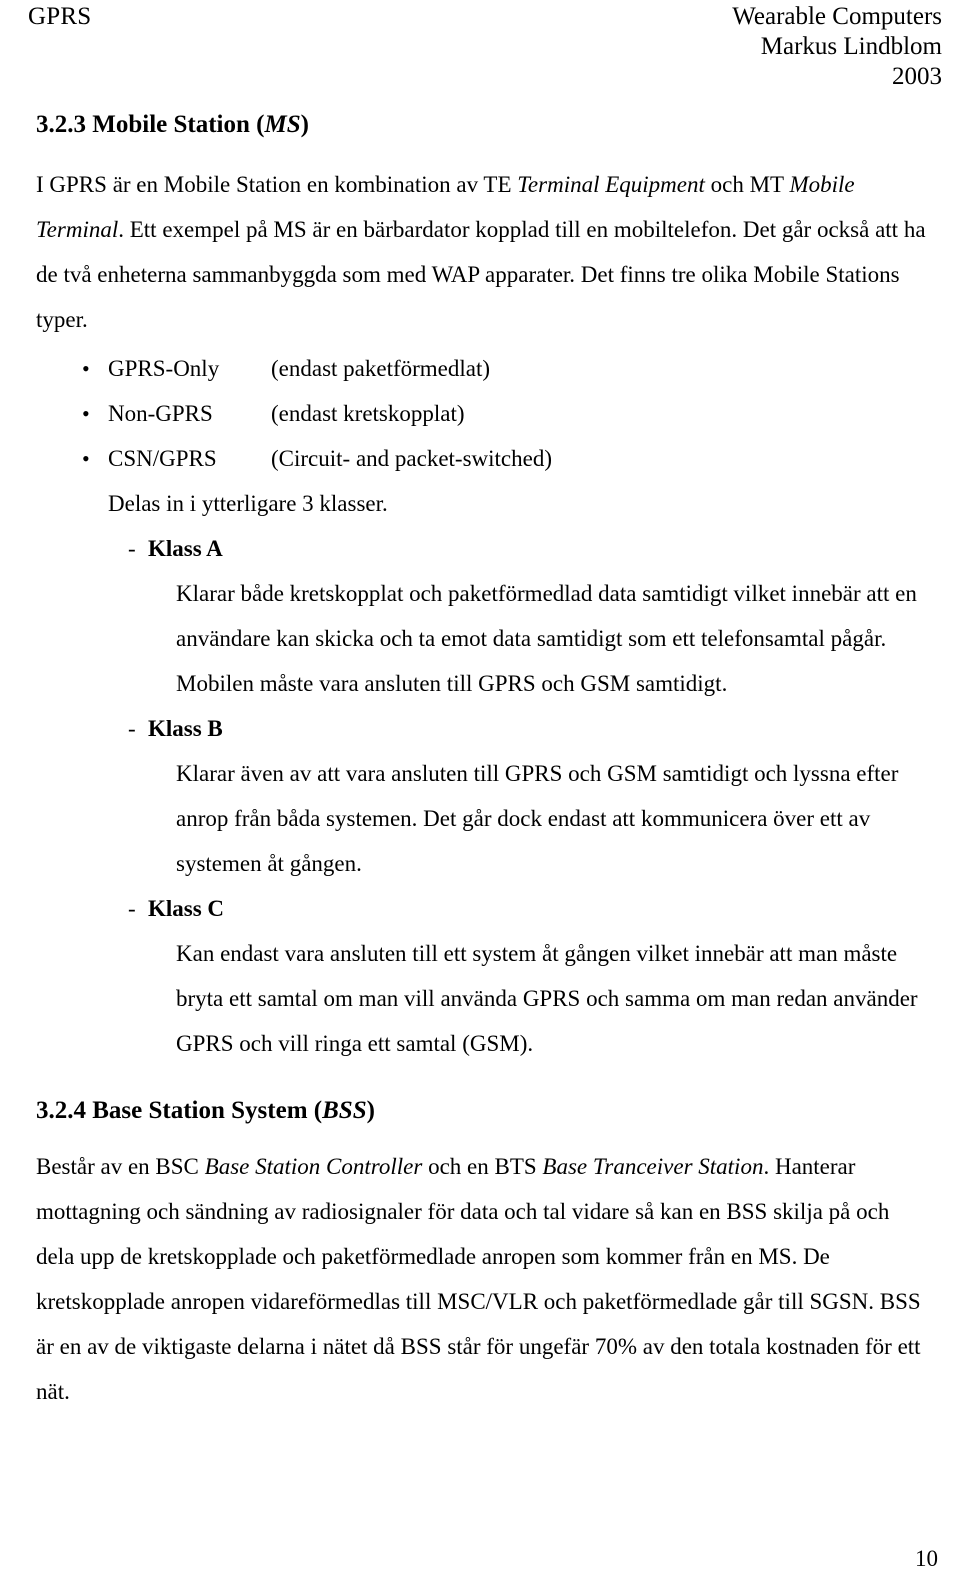 The height and width of the screenshot is (1591, 960). What do you see at coordinates (411, 458) in the screenshot?
I see `bullet-description: (Circuit- and packet-switched)` at bounding box center [411, 458].